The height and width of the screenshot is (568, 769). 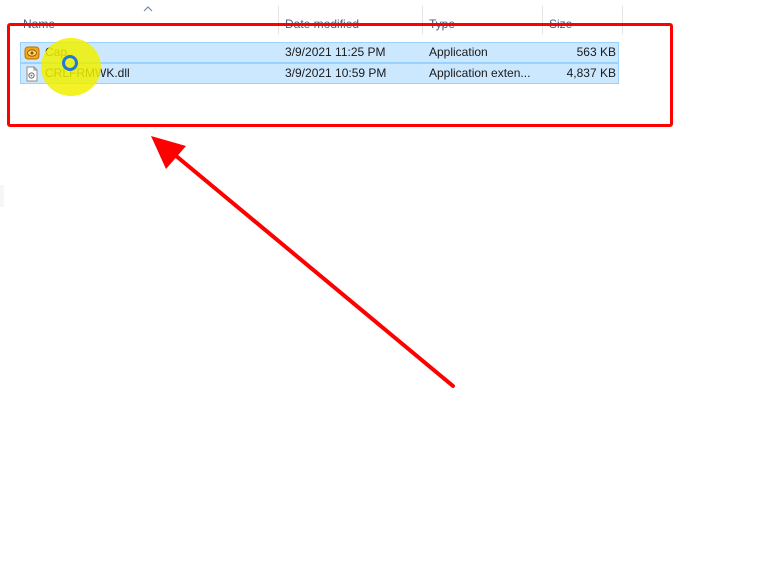 I want to click on file-row-cap: Cap 3/9/2021 11:25 PM Application 563 KB, so click(x=319, y=52).